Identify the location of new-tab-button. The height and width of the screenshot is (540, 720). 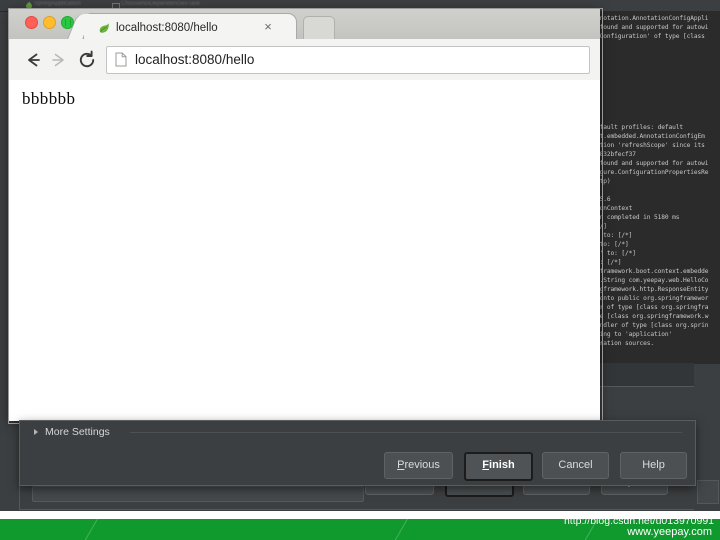
(319, 28).